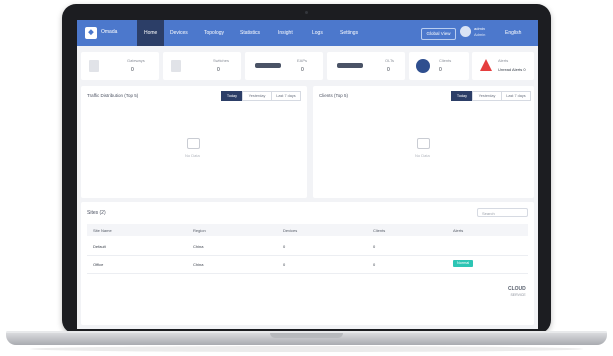  Describe the element at coordinates (176, 66) in the screenshot. I see `switch-icon` at that location.